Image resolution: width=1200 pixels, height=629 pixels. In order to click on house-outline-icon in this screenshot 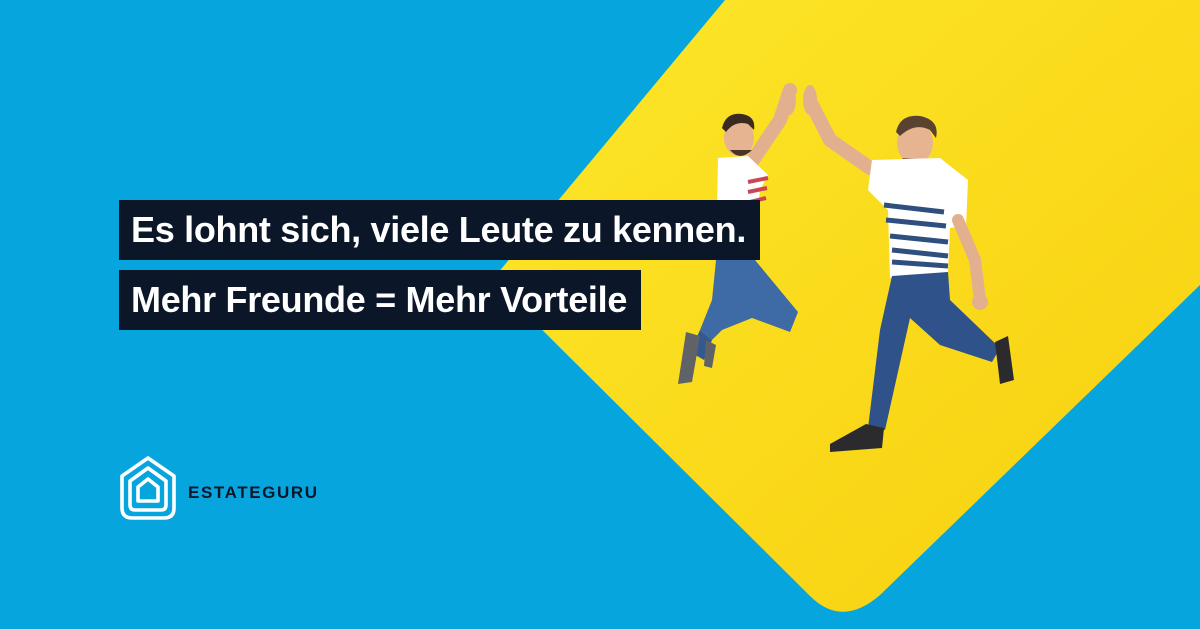, I will do `click(148, 488)`.